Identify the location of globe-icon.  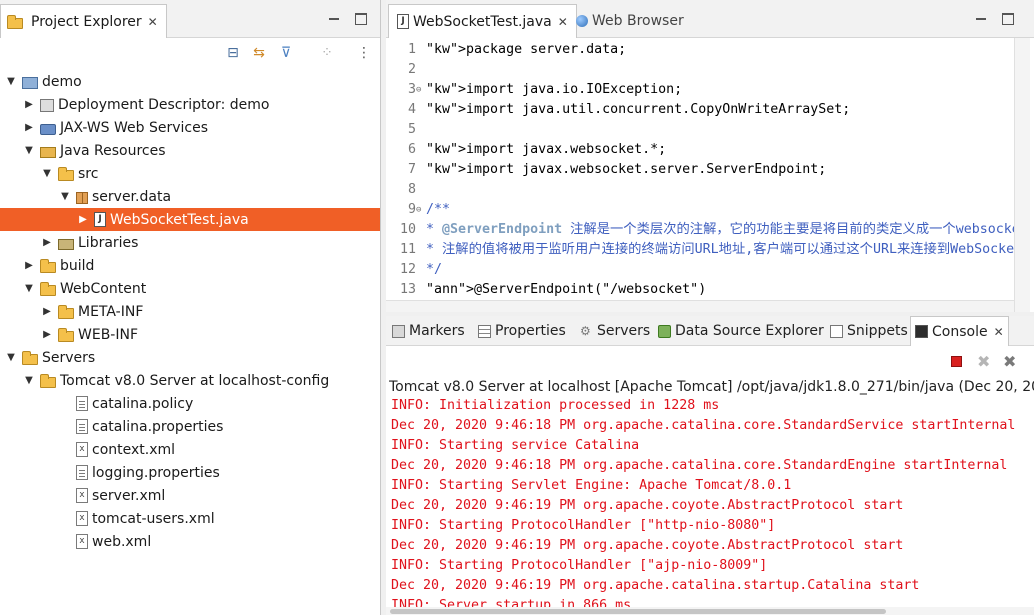
(582, 21).